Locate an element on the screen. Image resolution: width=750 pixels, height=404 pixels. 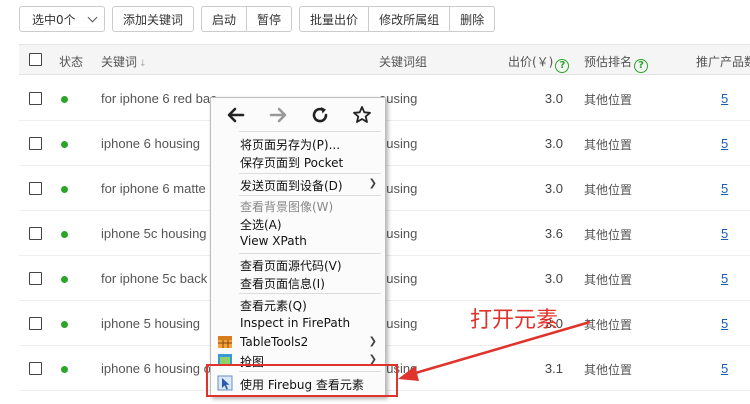
menu-item-view-xpath: View XPath is located at coordinates (273, 241).